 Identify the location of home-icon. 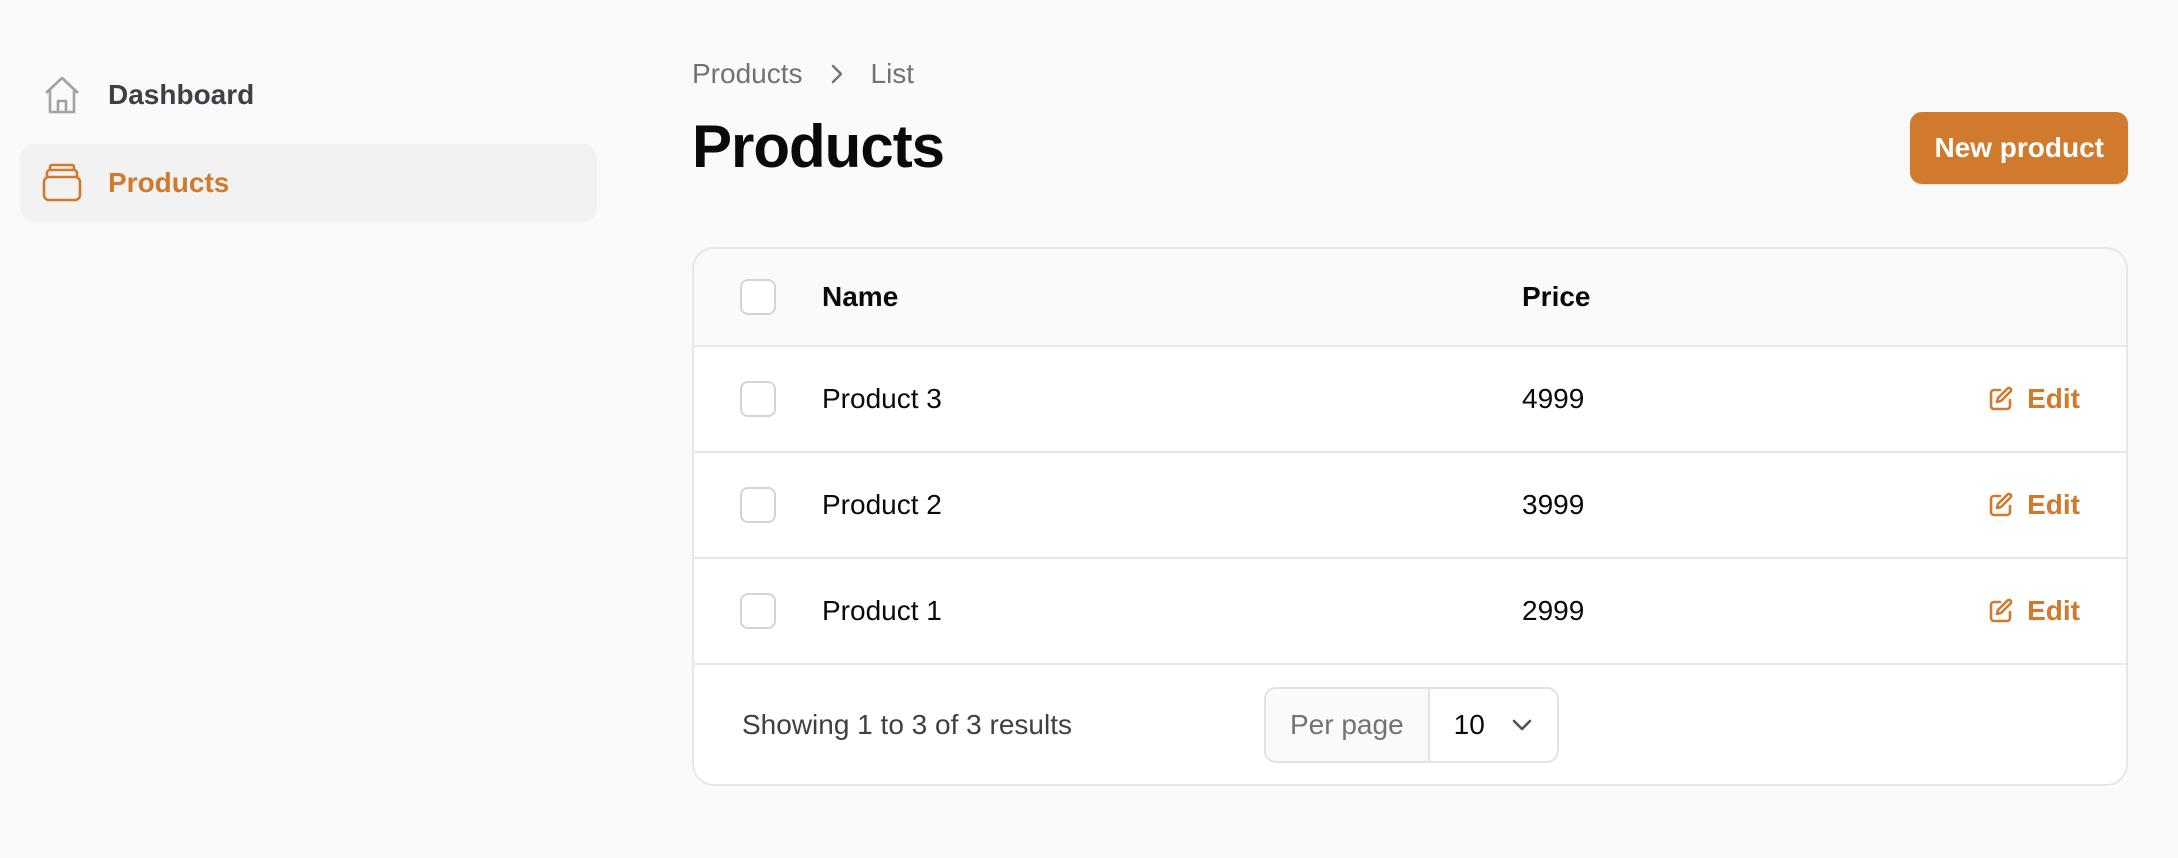
(62, 95).